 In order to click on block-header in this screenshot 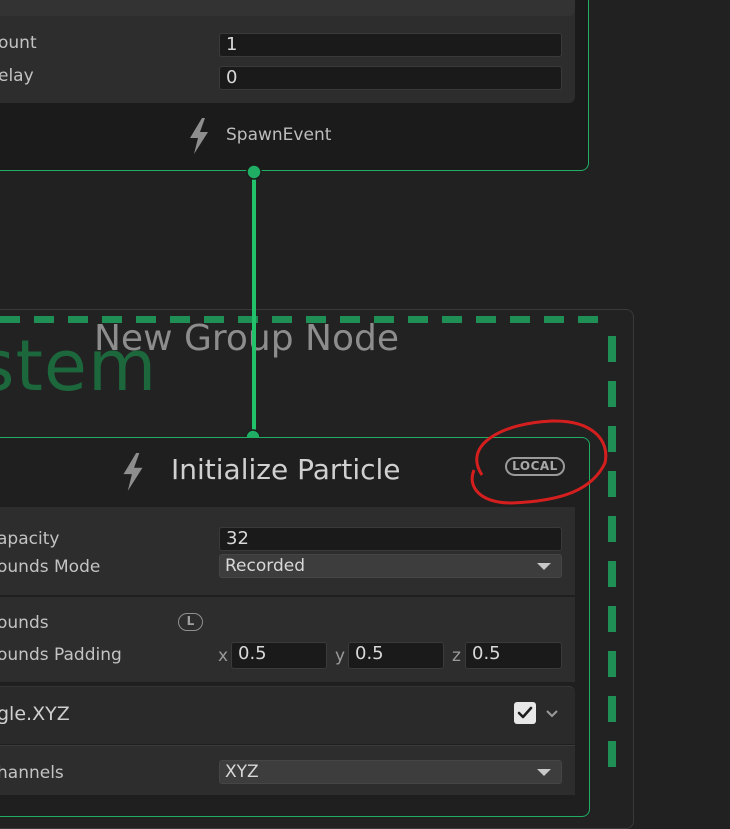, I will do `click(287, 715)`.